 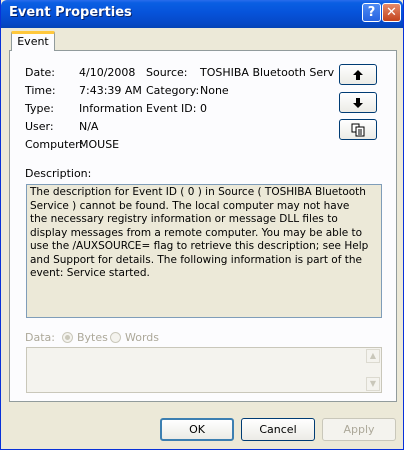 What do you see at coordinates (167, 72) in the screenshot?
I see `source-label: Source:` at bounding box center [167, 72].